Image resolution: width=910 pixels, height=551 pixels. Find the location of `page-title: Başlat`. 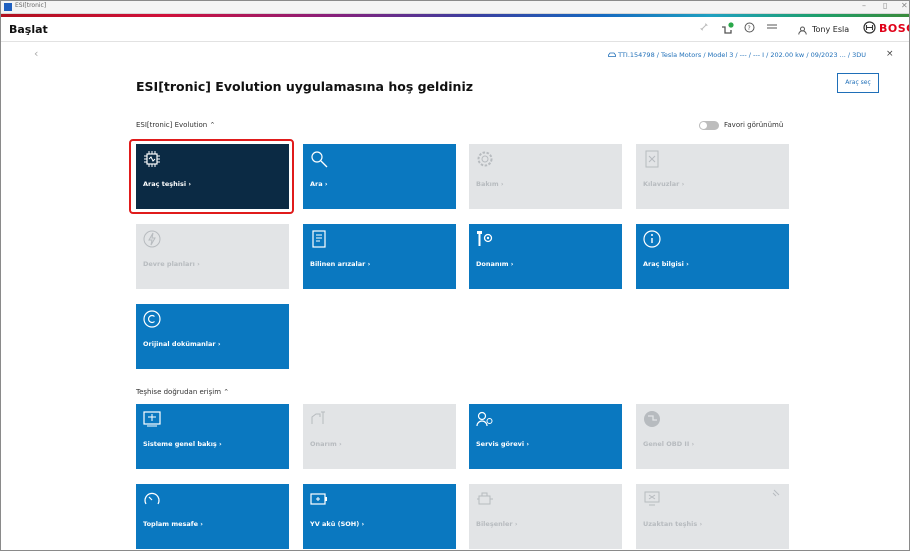

page-title: Başlat is located at coordinates (28, 29).